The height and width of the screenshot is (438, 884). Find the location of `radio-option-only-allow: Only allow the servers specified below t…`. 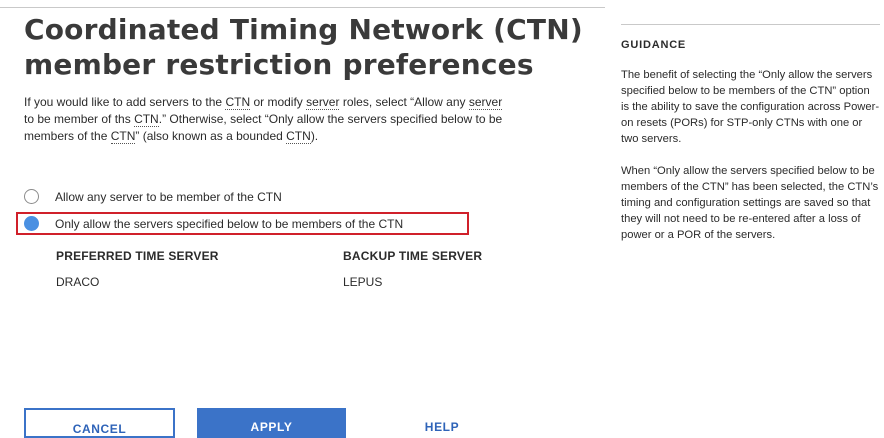

radio-option-only-allow: Only allow the servers specified below t… is located at coordinates (213, 223).